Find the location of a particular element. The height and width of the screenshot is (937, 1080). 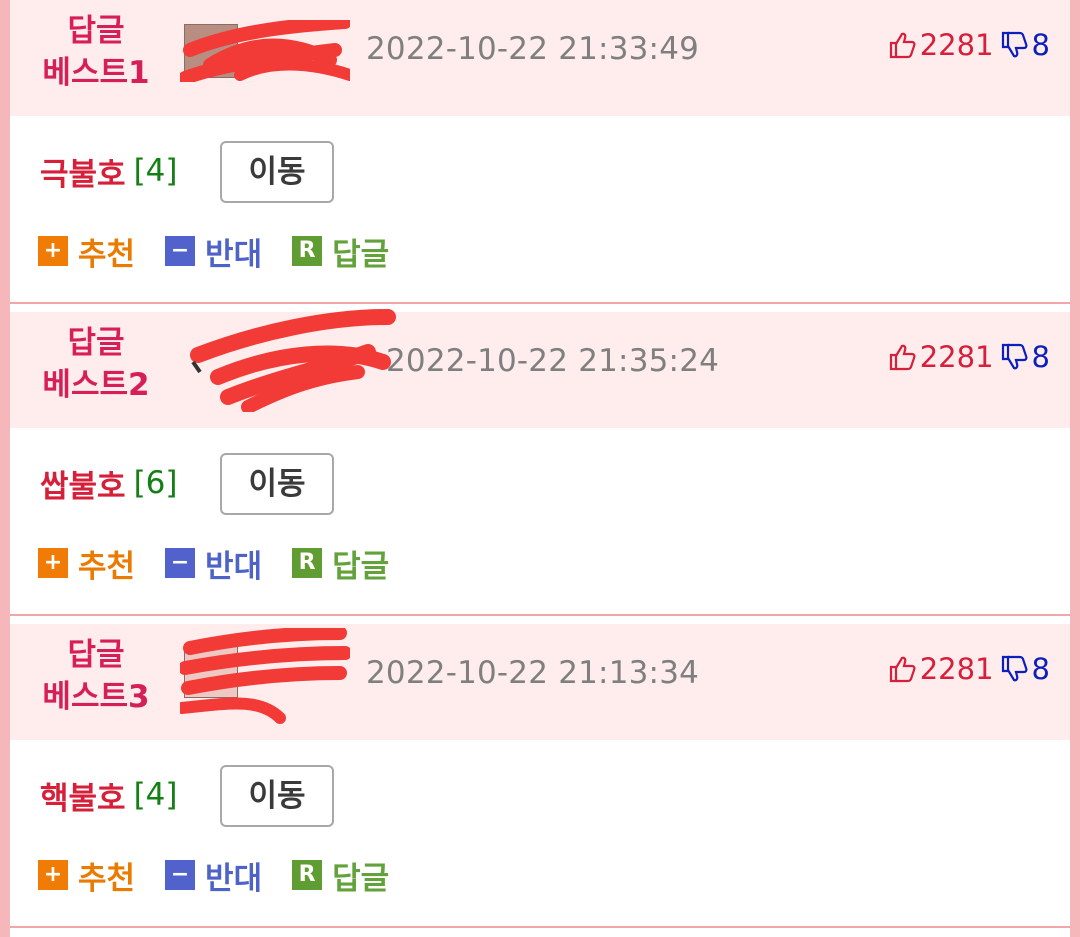

post-header: 답글 베스트2 2022-10-22 21:35:24 2281 8 is located at coordinates (540, 368).